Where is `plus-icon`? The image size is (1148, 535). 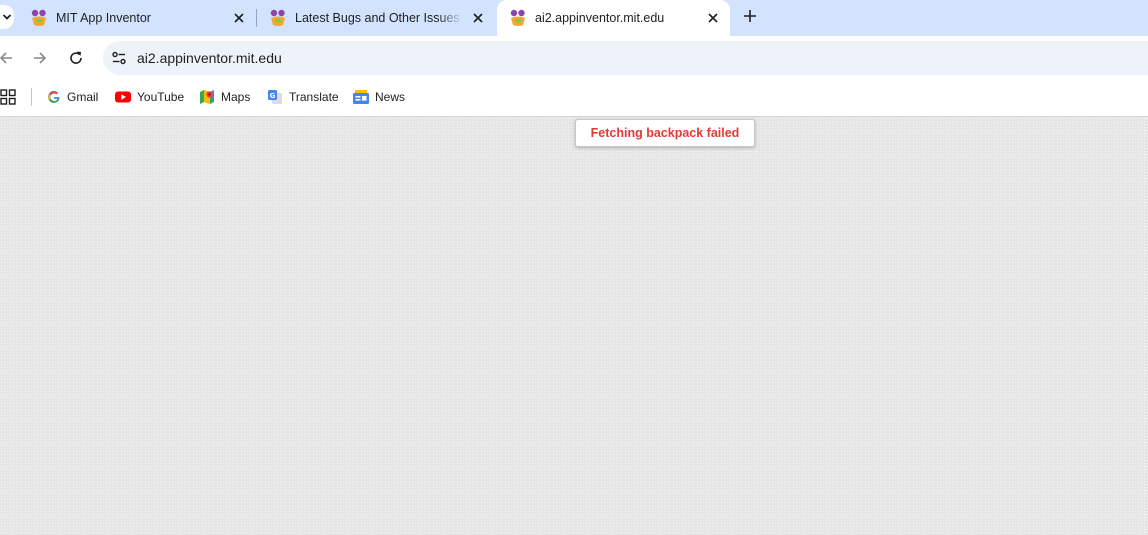 plus-icon is located at coordinates (750, 16).